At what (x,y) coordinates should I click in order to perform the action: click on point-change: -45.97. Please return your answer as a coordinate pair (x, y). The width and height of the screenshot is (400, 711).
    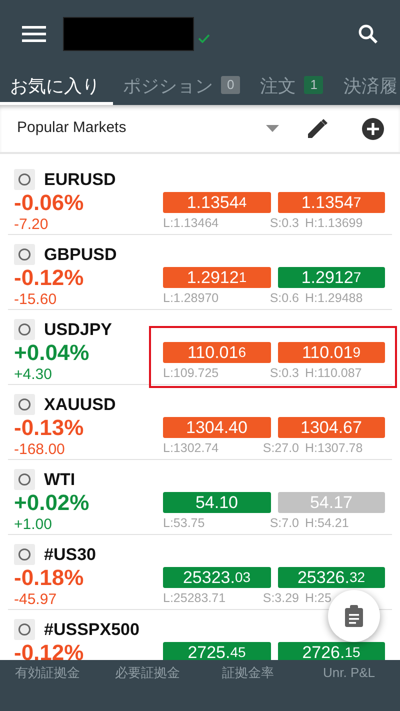
    Looking at the image, I should click on (36, 599).